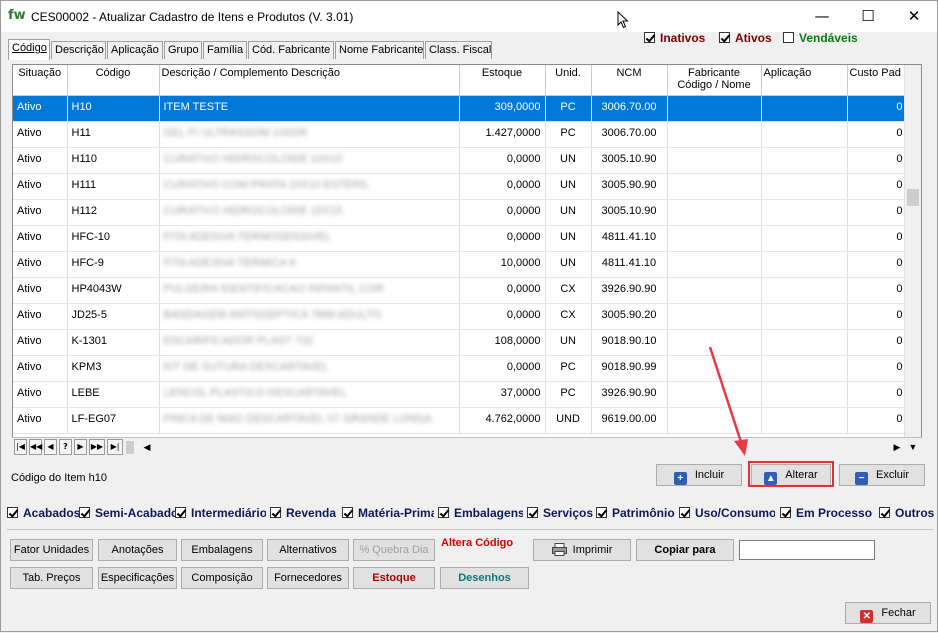 Image resolution: width=938 pixels, height=633 pixels. Describe the element at coordinates (913, 447) in the screenshot. I see `scroll-down-icon: ▼` at that location.